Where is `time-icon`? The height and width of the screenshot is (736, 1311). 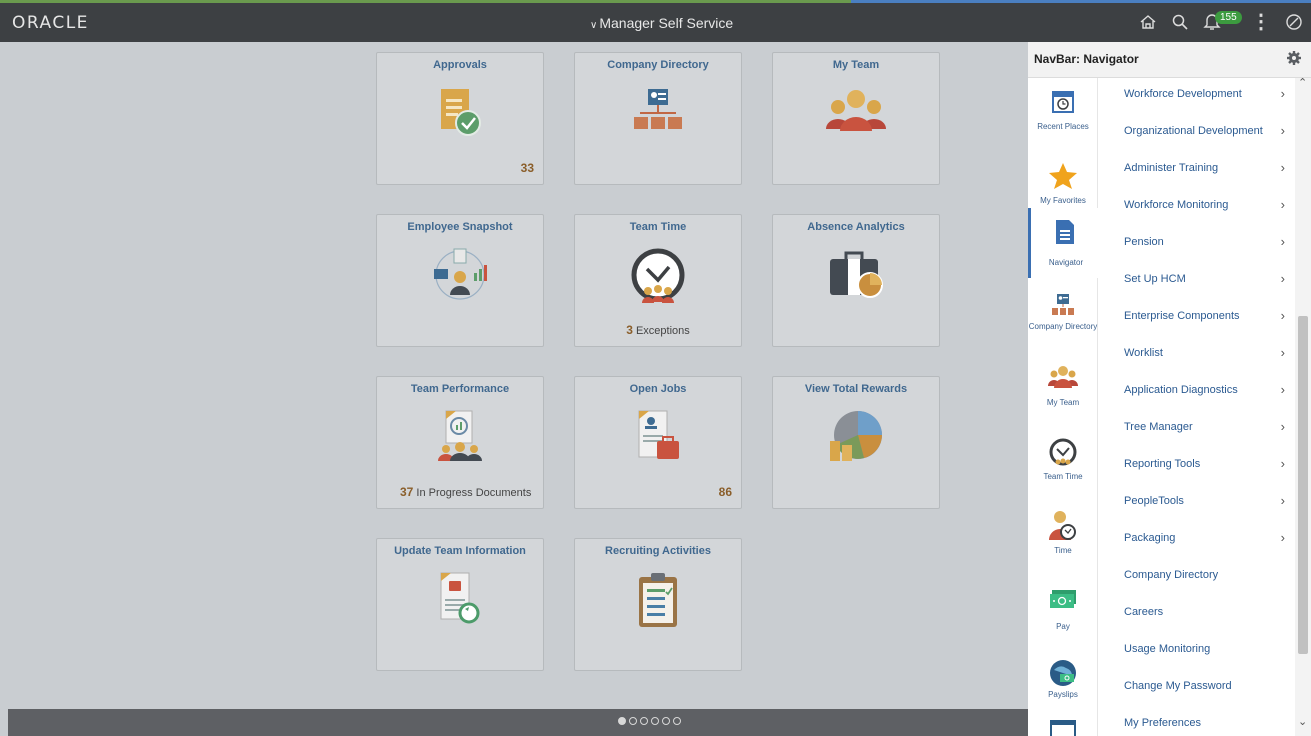
time-icon is located at coordinates (1063, 529).